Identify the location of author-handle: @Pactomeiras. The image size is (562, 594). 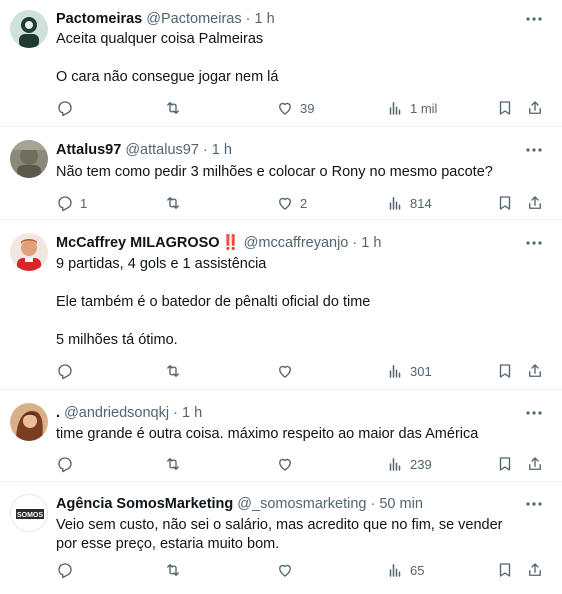
(193, 19).